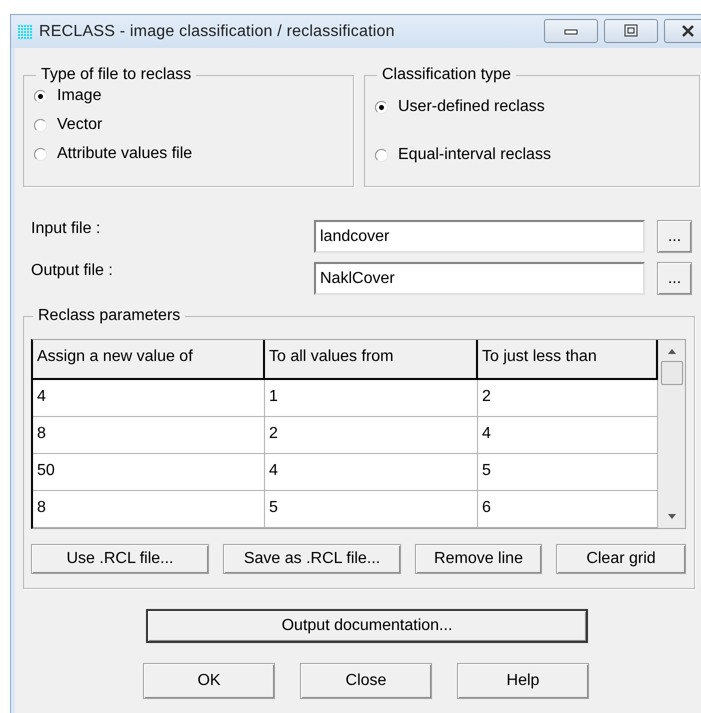  I want to click on maximize-icon, so click(631, 31).